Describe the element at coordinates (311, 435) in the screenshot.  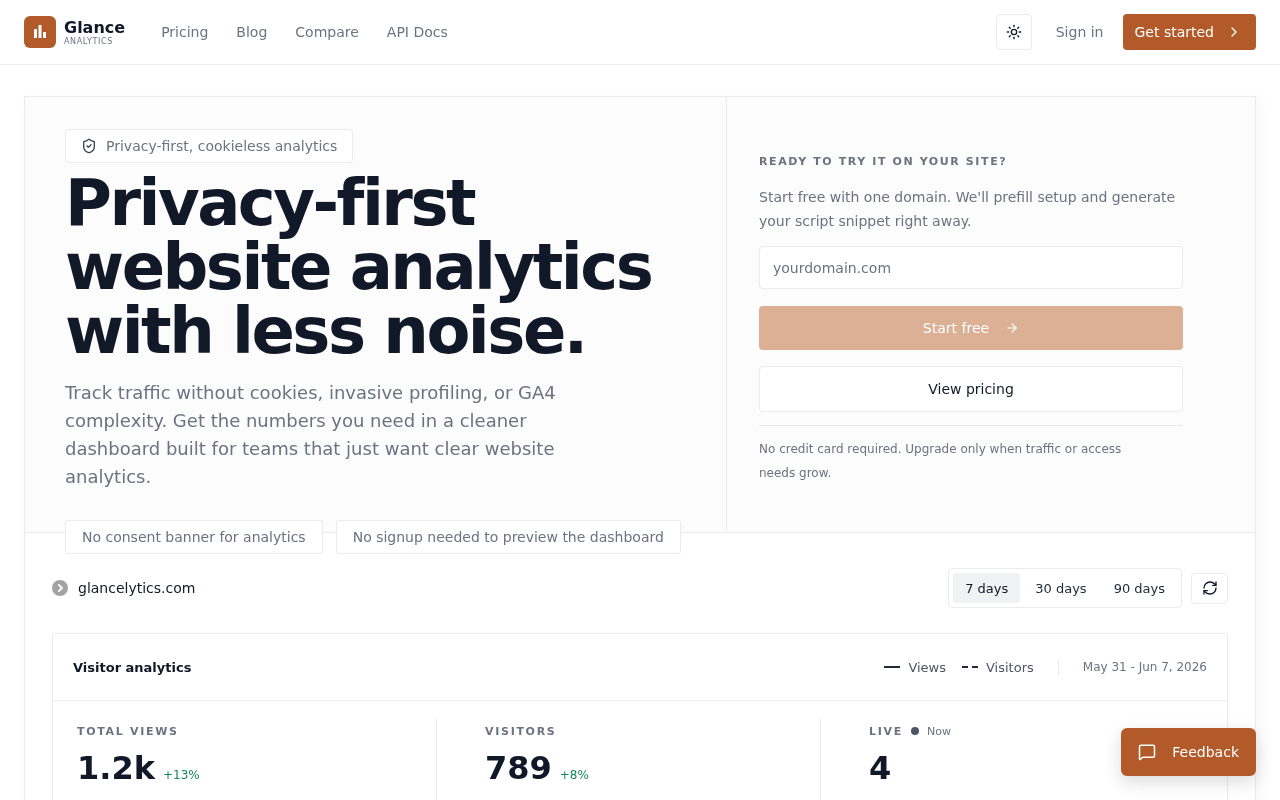
I see `hero-description: Track traffic without cookies, invasive profiling, or GA4 complexity. Get the numbers you need in a cleaner dashboard built for teams that just want clear website analytics.` at that location.